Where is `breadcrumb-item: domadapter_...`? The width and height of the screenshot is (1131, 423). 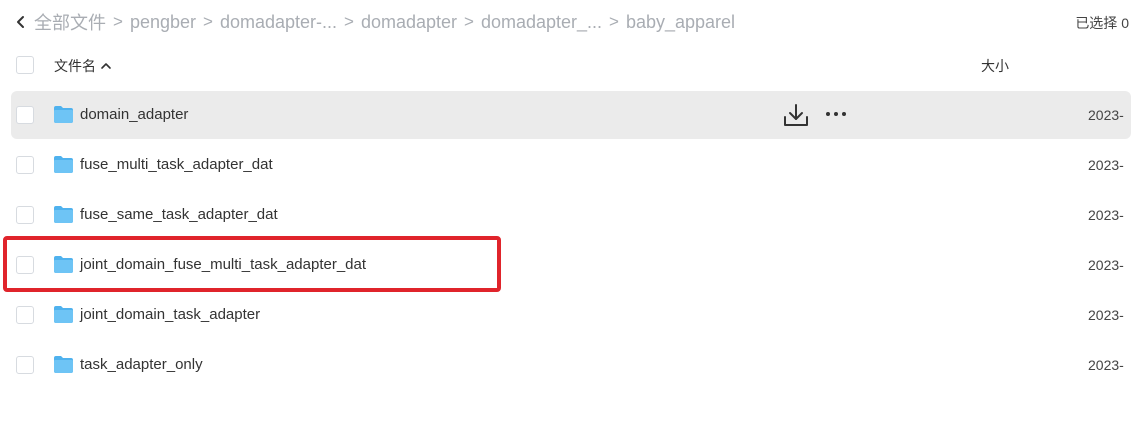 breadcrumb-item: domadapter_... is located at coordinates (541, 22).